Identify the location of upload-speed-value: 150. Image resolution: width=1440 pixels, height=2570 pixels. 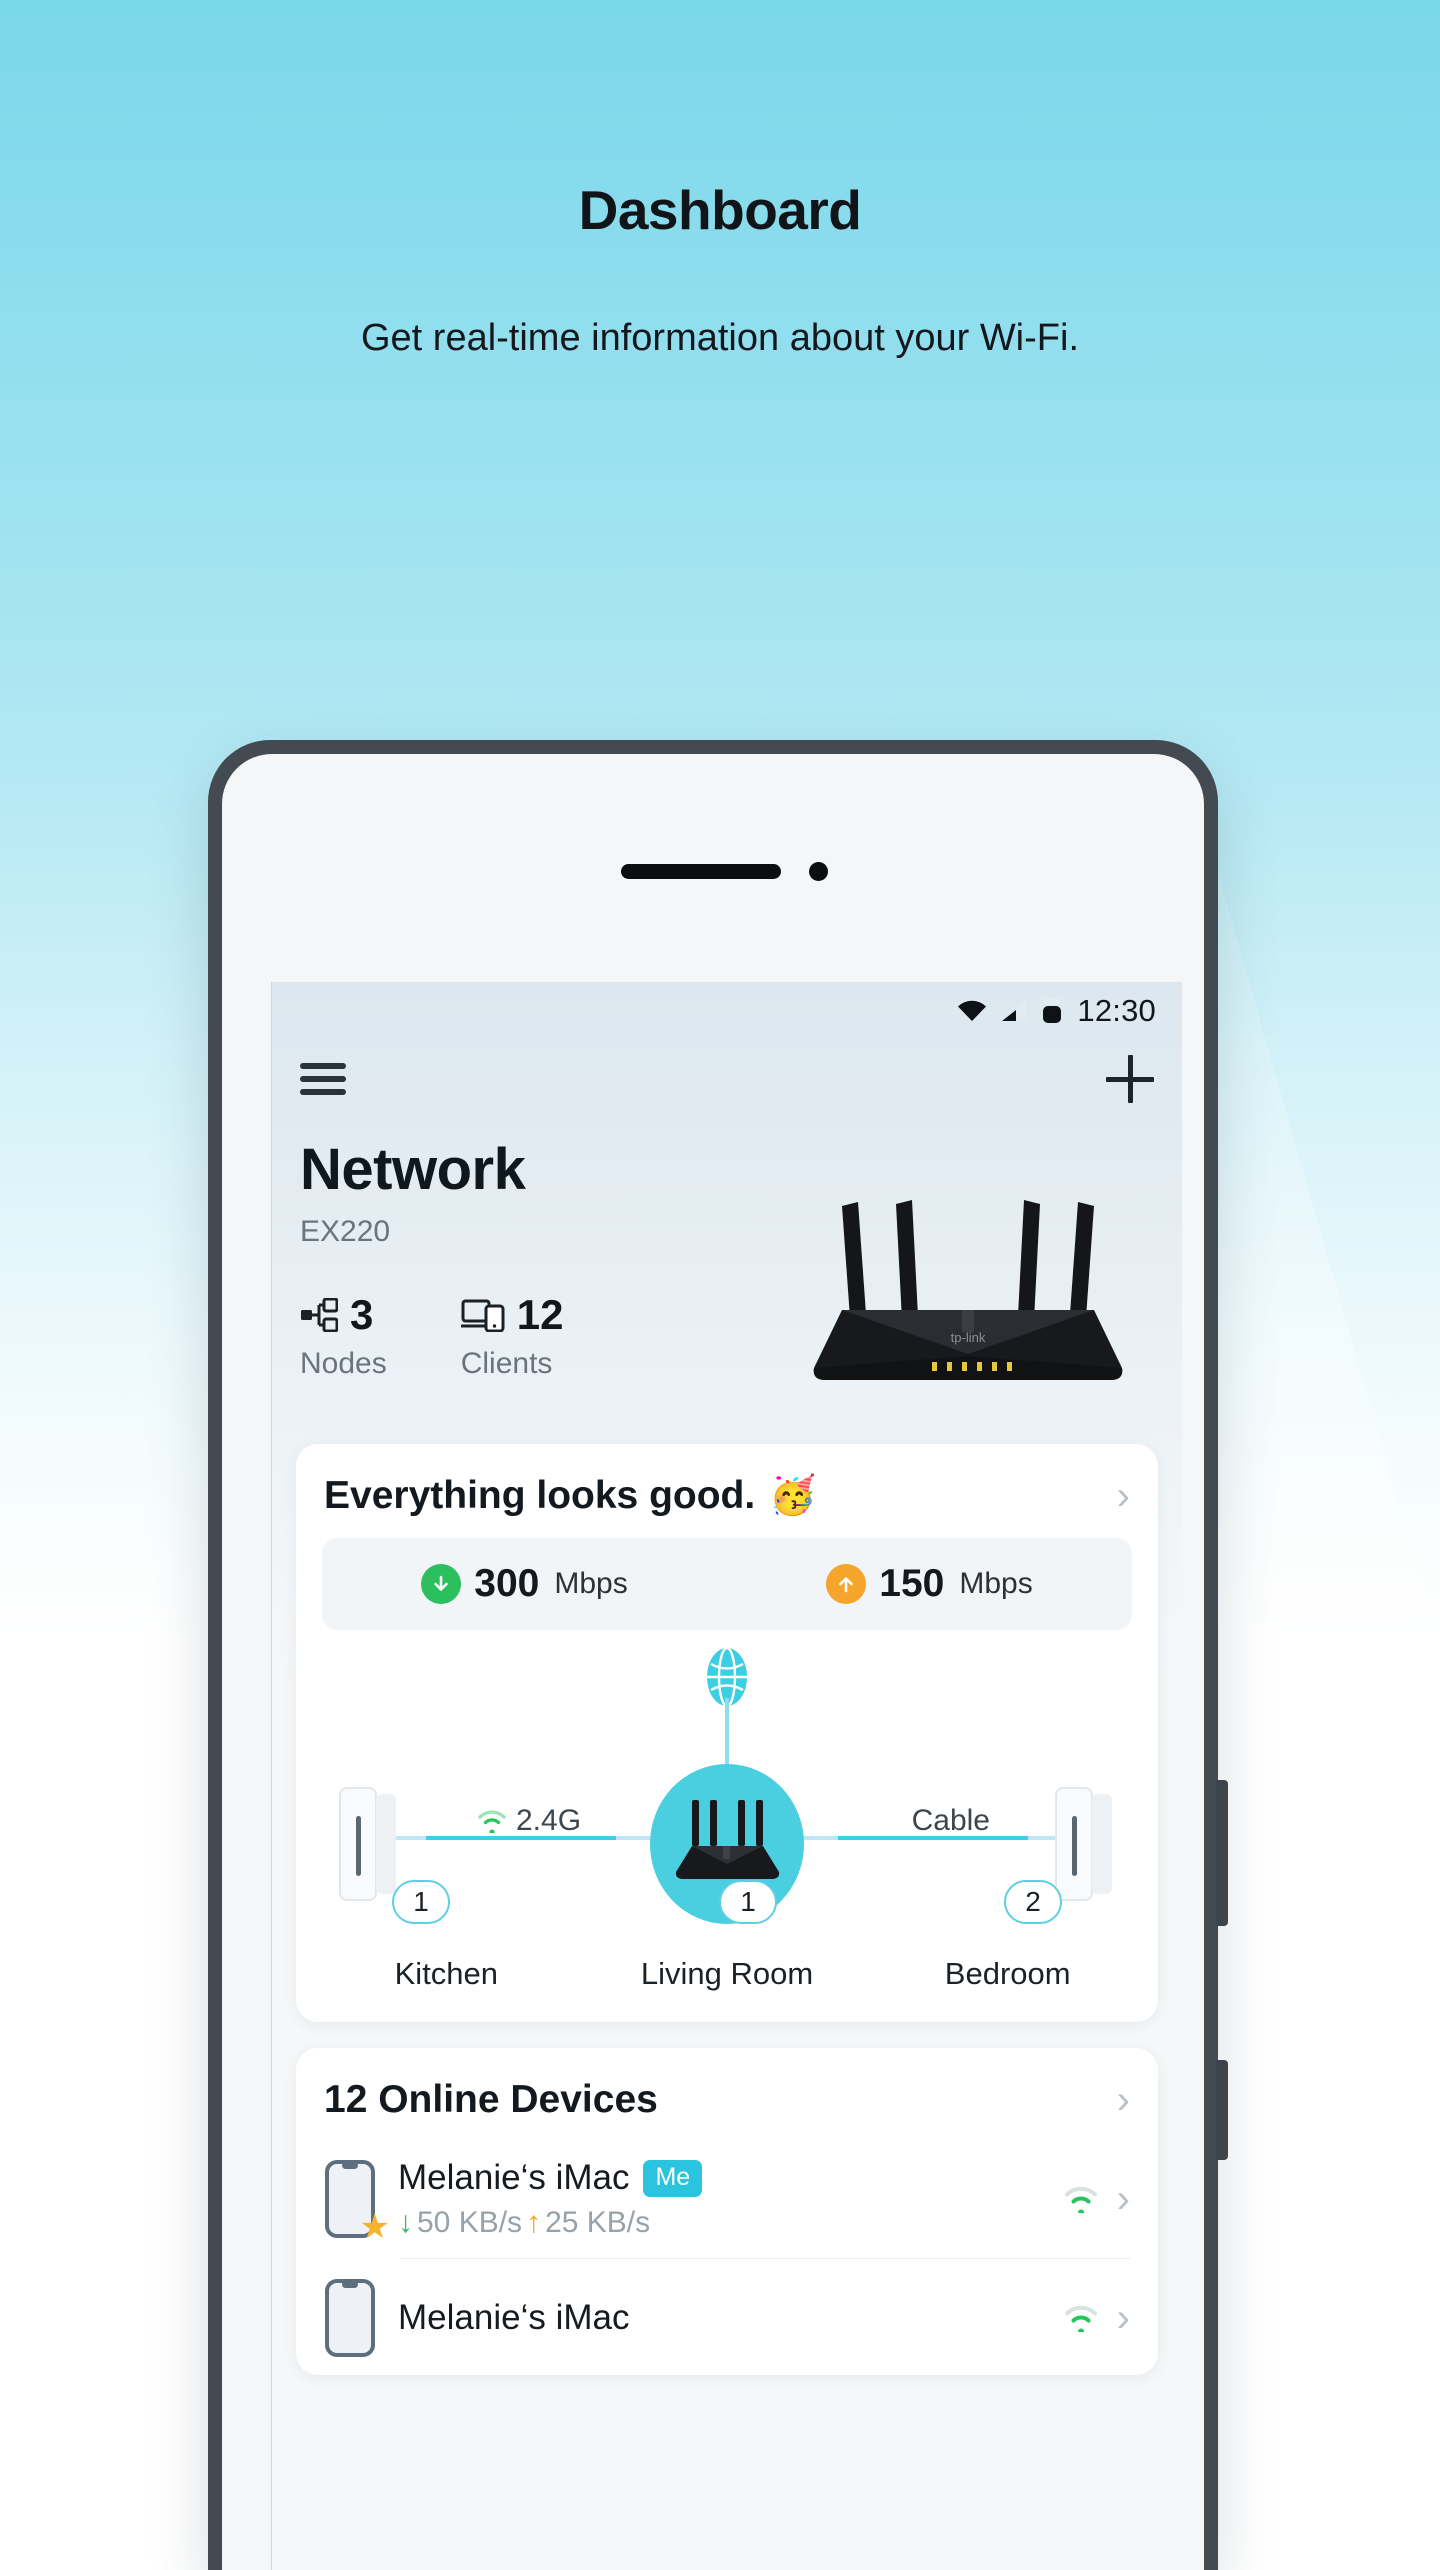
(912, 1583).